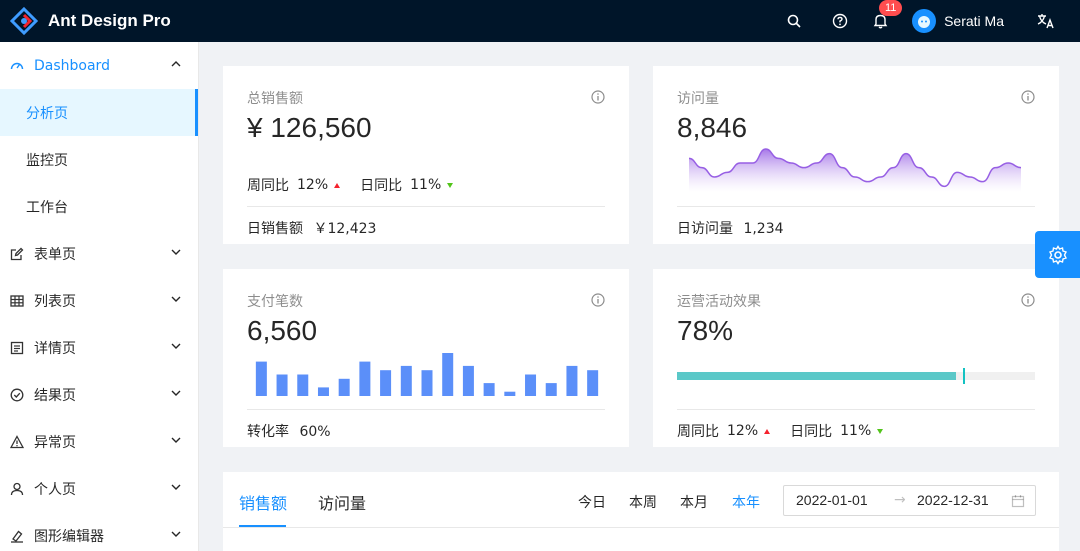  Describe the element at coordinates (17, 66) in the screenshot. I see `dashboard-icon` at that location.